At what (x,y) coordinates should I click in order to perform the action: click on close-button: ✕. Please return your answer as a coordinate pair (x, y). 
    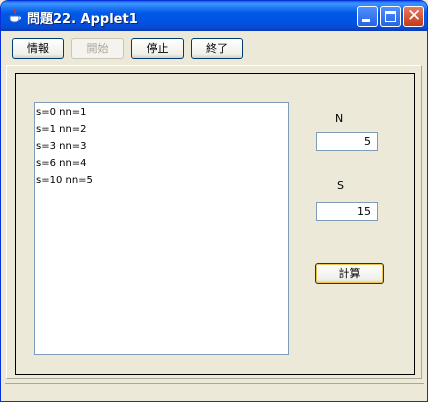
    Looking at the image, I should click on (413, 16).